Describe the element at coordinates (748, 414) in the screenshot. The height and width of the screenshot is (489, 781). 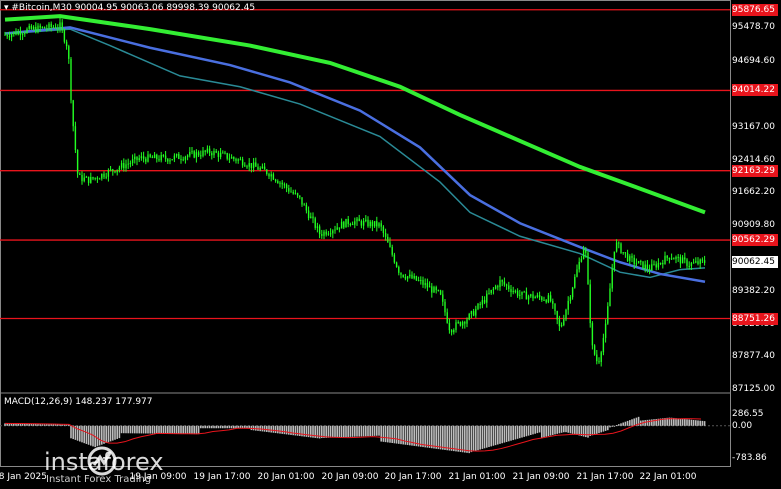
I see `macd-axis-label: 286.55` at that location.